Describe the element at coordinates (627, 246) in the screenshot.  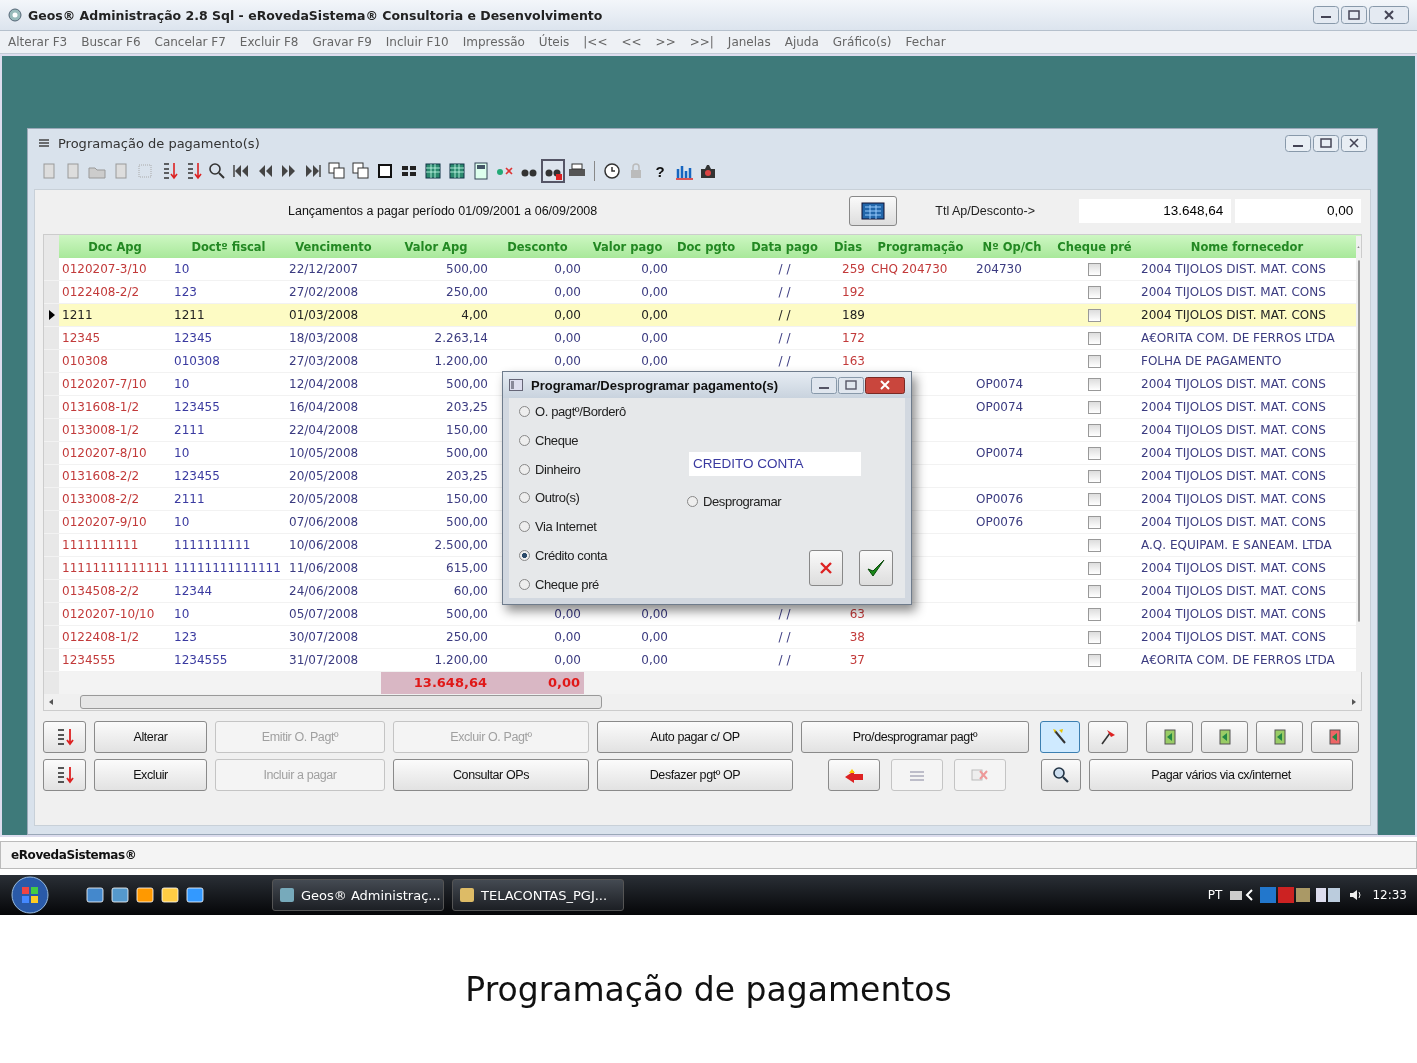
I see `column-header: Valor pago` at that location.